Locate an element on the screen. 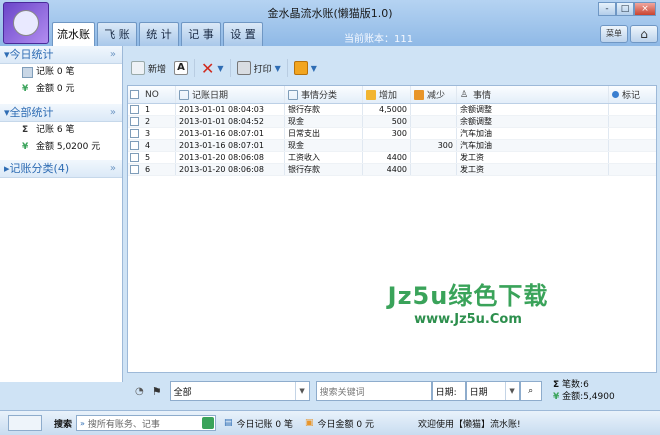 The image size is (660, 435). delete-icon: ✕ is located at coordinates (208, 68).